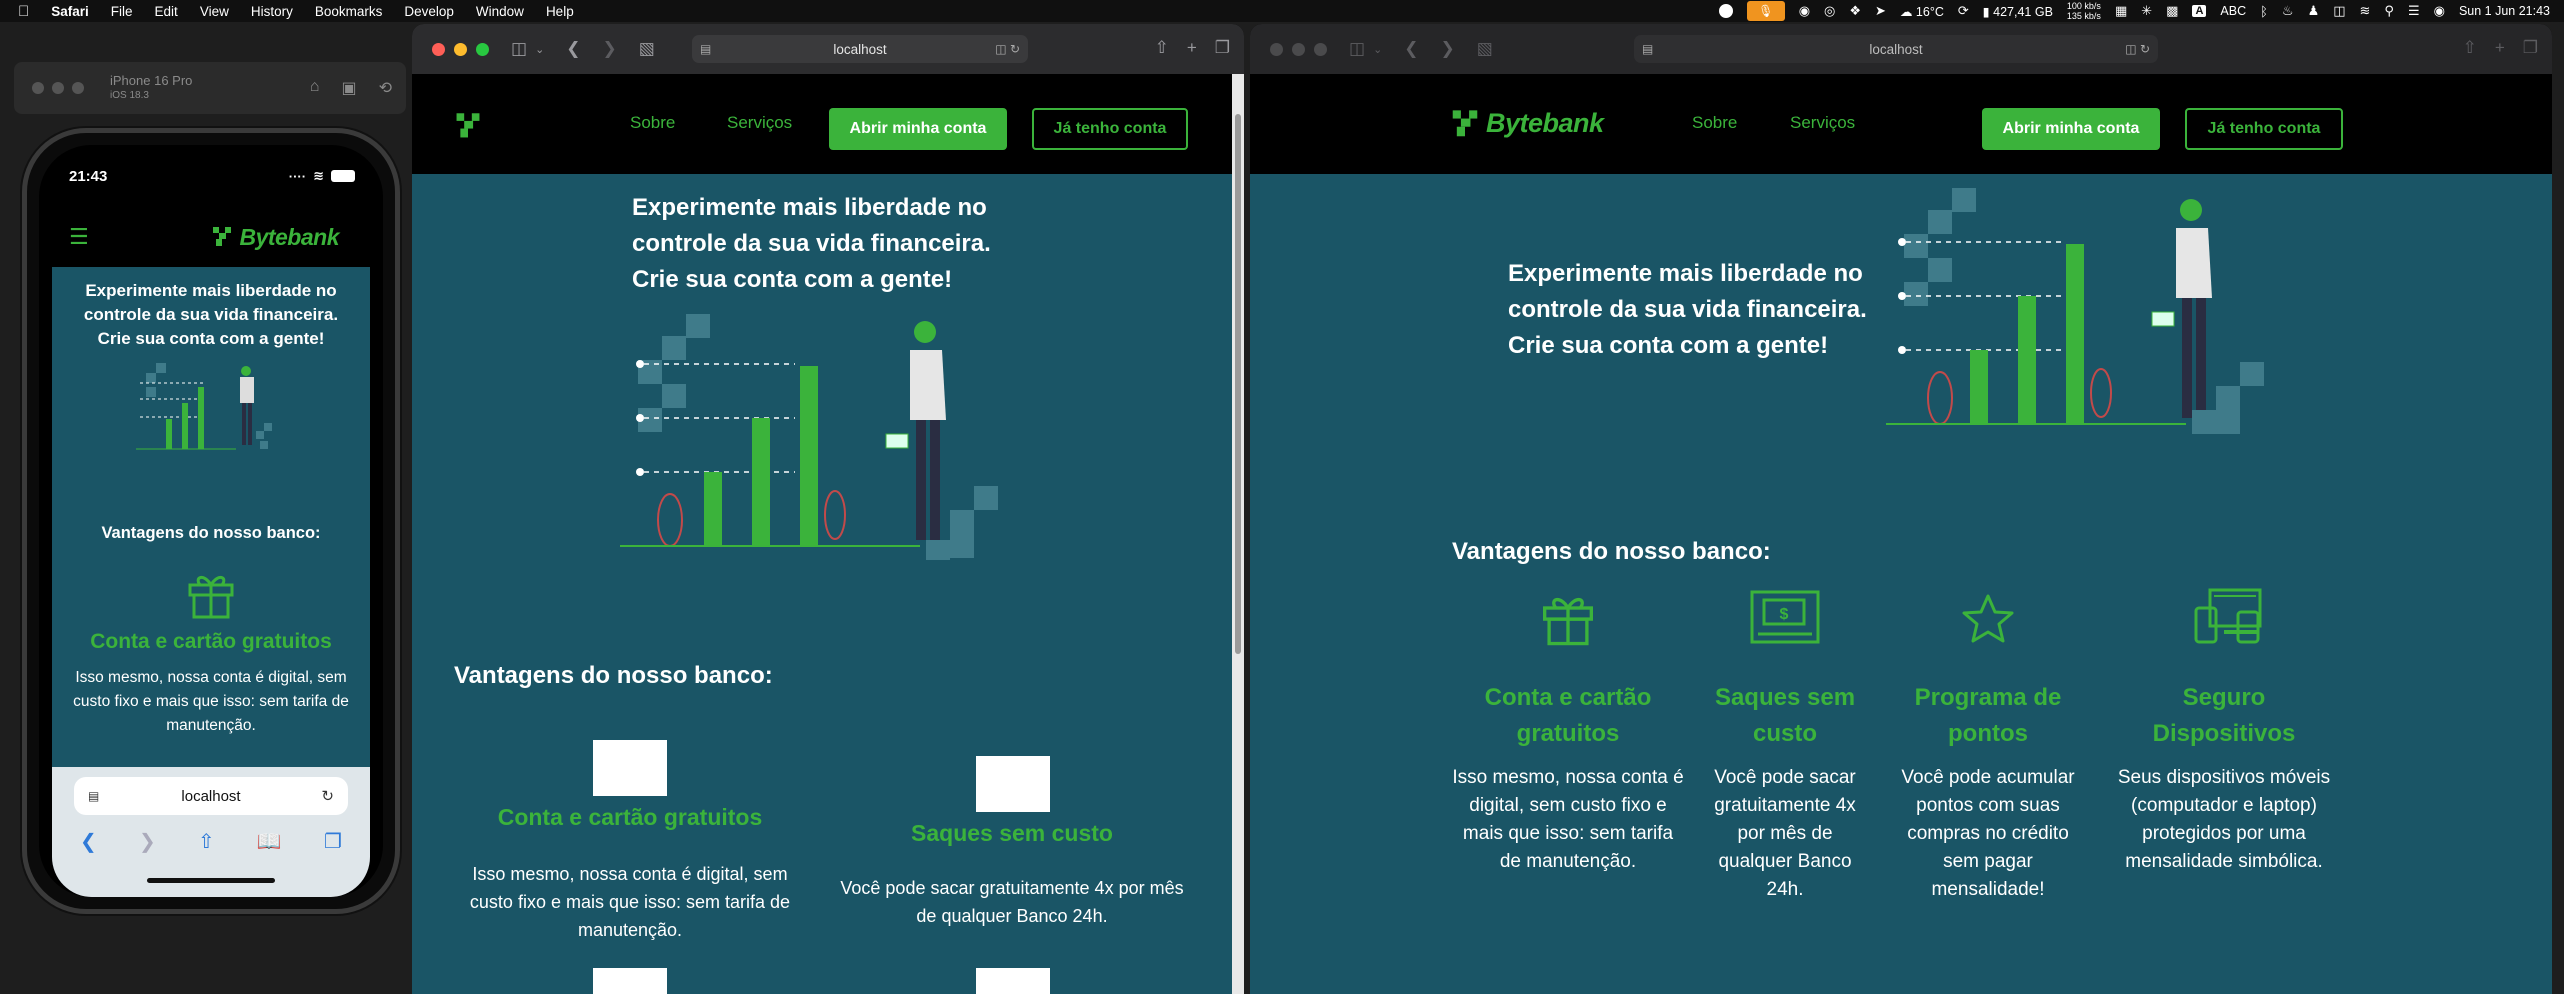  I want to click on antenna-icon: ✳, so click(2146, 11).